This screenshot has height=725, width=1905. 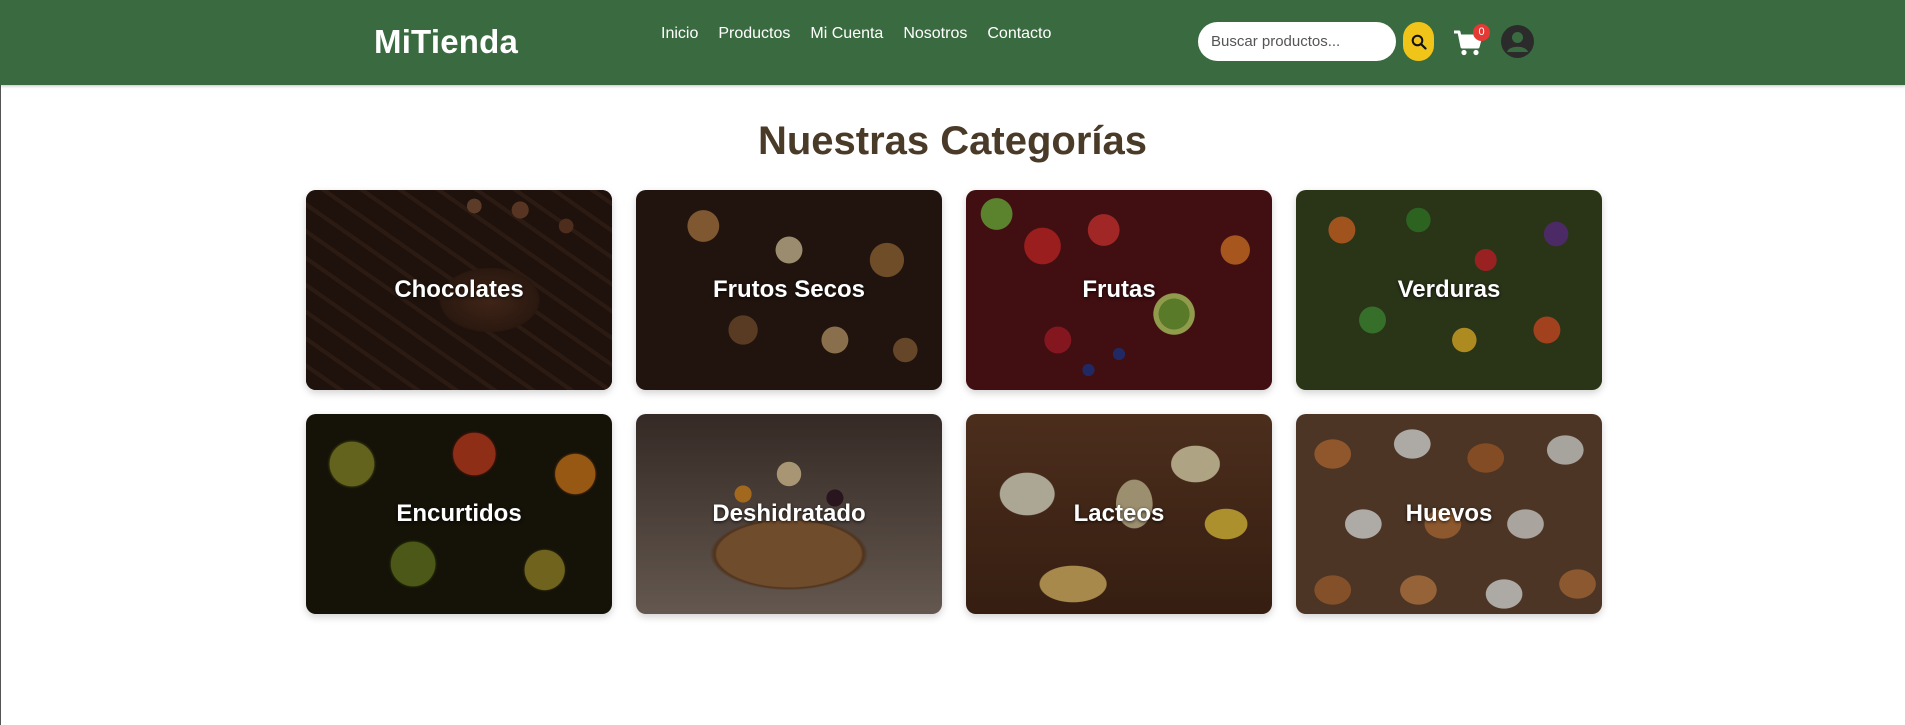 I want to click on category-card-lacteos: Lacteos, so click(x=1119, y=514).